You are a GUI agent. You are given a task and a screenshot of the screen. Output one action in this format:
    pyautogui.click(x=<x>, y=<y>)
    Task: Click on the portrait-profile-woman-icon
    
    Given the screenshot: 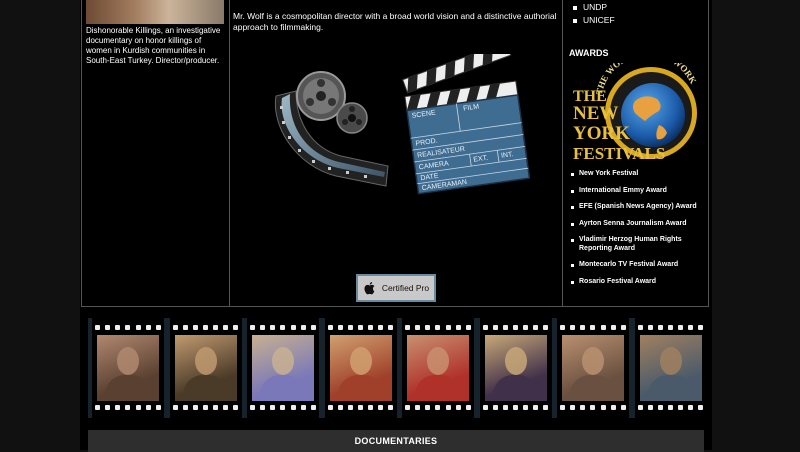 What is the action you would take?
    pyautogui.click(x=593, y=368)
    